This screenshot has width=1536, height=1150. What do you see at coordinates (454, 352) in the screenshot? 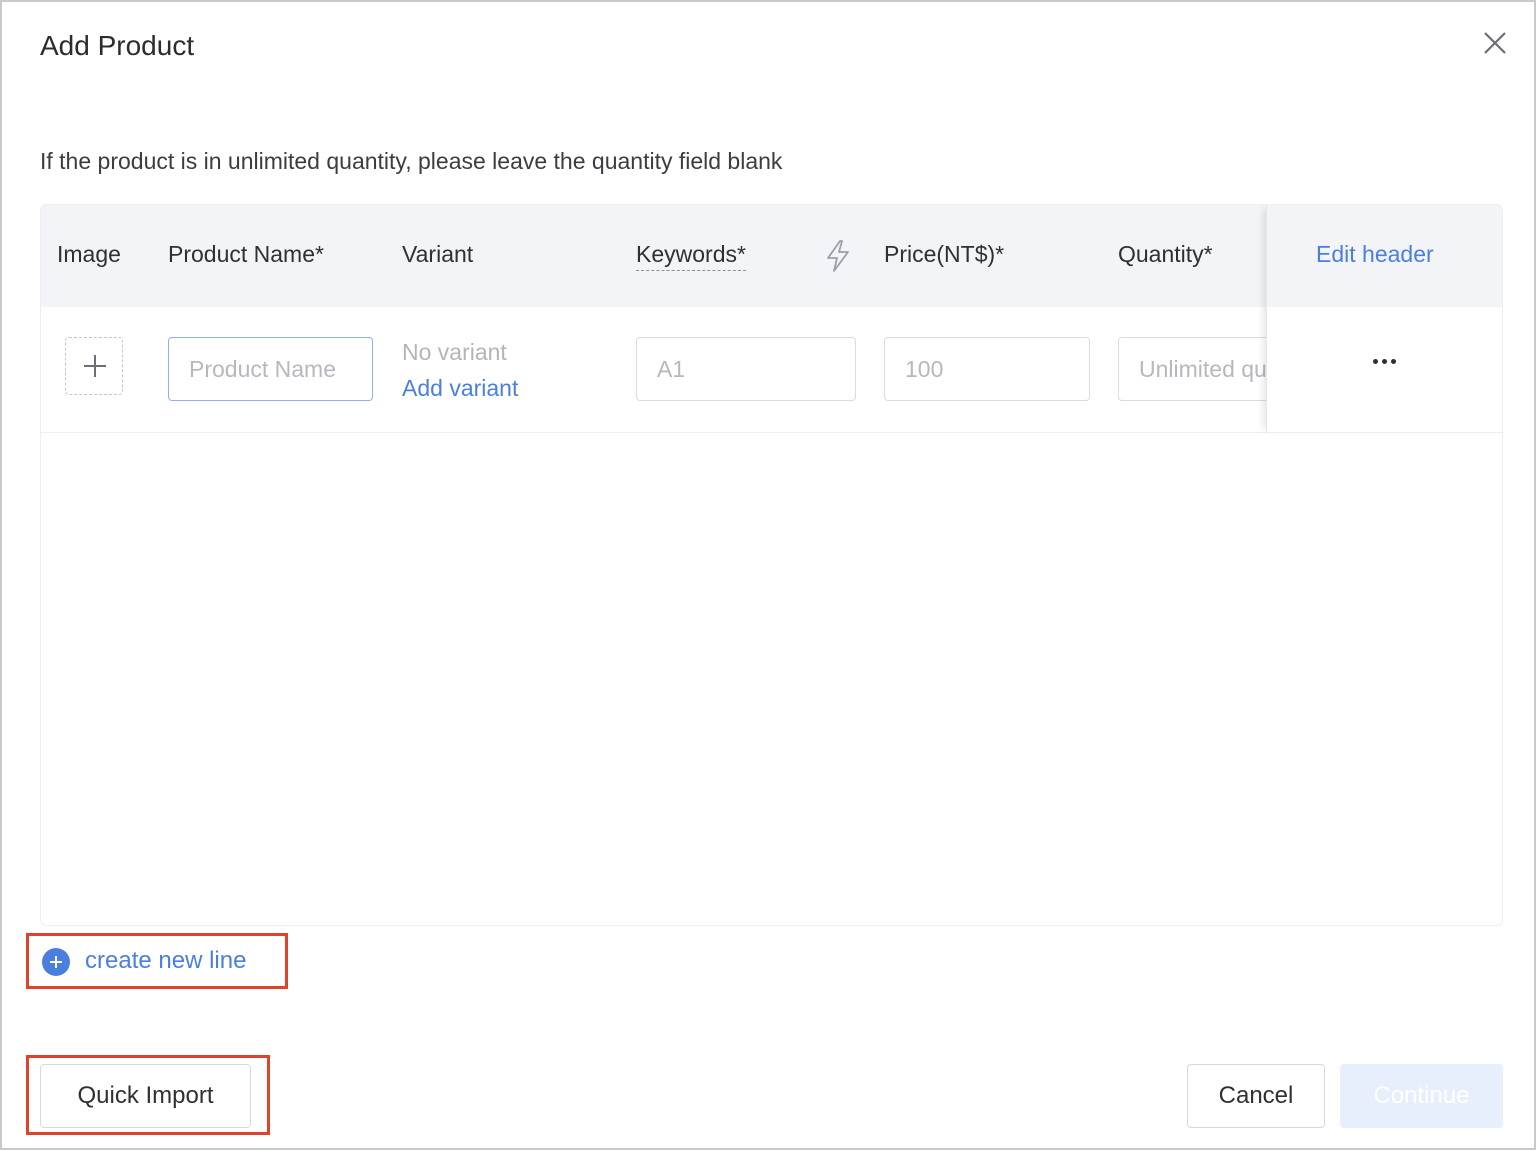
I see `no-variant-text: No variant` at bounding box center [454, 352].